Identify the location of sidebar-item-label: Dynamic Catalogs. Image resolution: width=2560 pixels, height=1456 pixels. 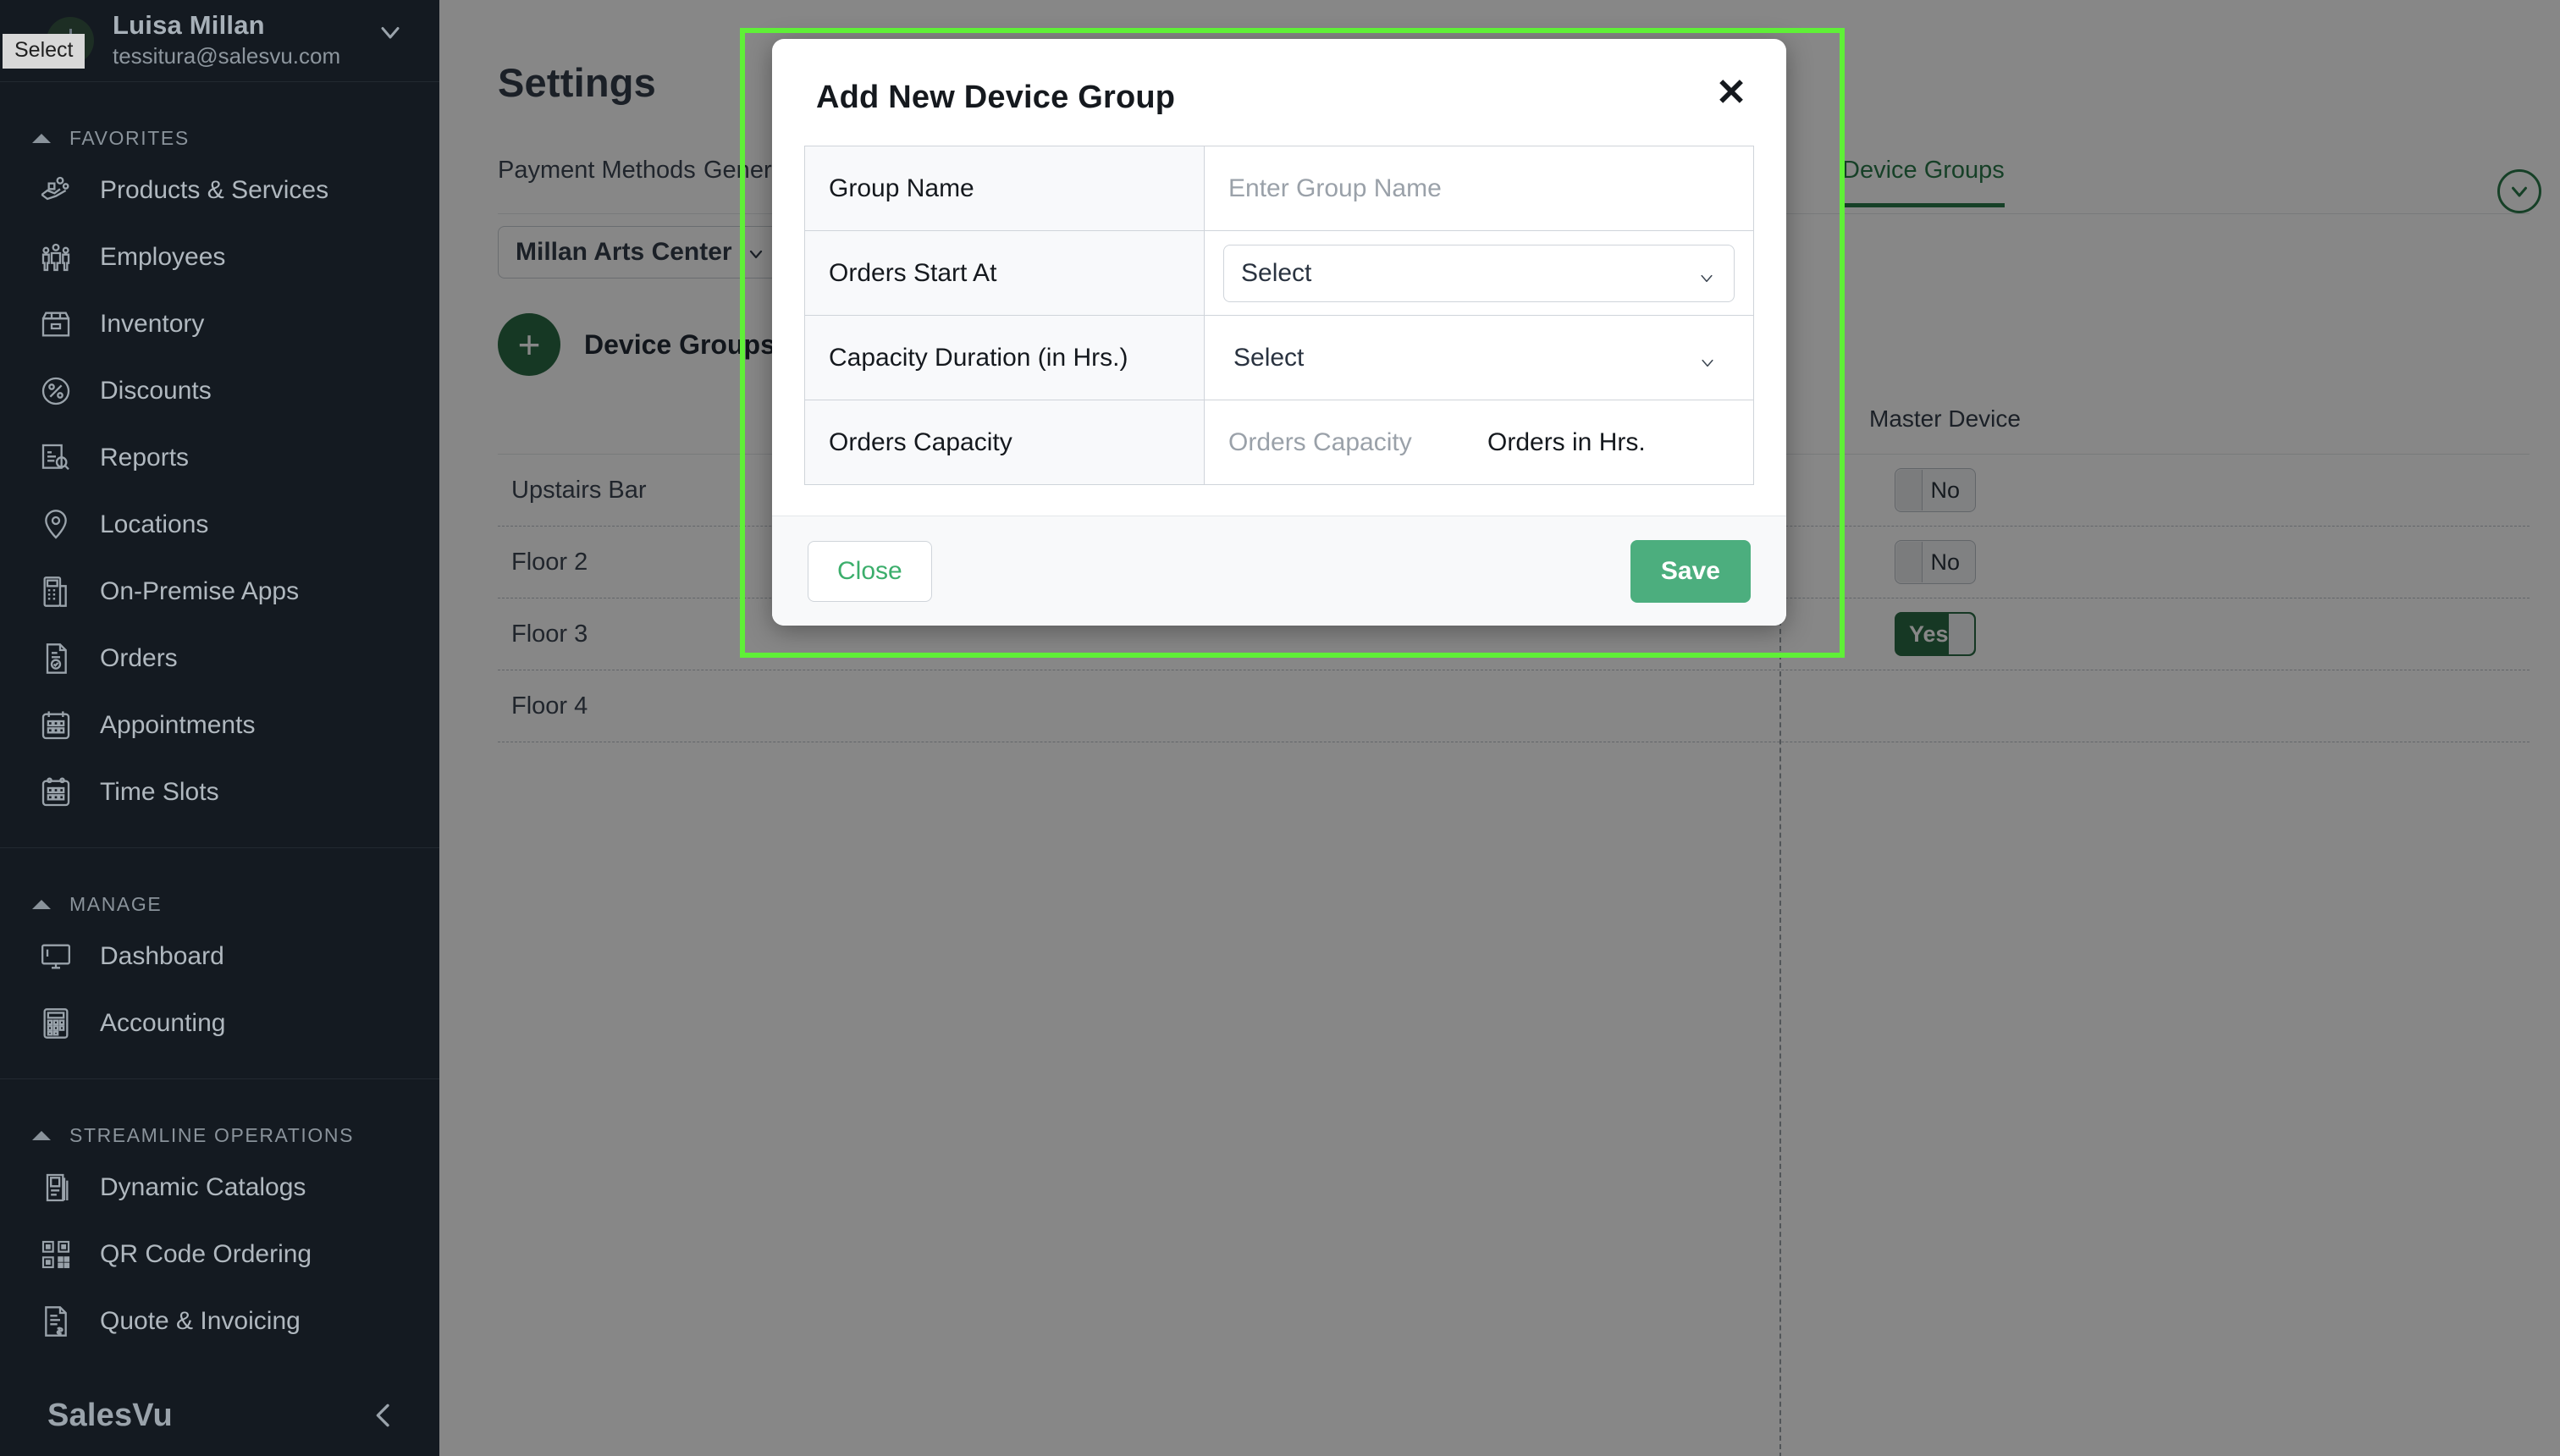
(203, 1186).